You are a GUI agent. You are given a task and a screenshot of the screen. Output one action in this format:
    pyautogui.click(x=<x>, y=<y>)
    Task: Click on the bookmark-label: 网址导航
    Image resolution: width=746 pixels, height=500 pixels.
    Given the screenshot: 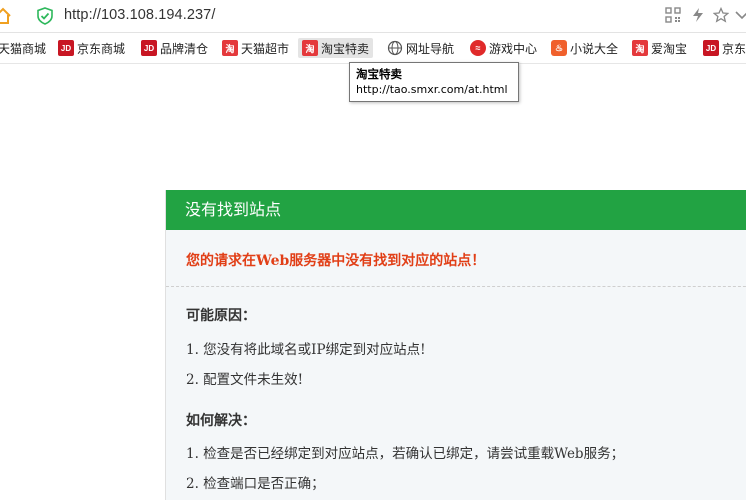 What is the action you would take?
    pyautogui.click(x=430, y=48)
    